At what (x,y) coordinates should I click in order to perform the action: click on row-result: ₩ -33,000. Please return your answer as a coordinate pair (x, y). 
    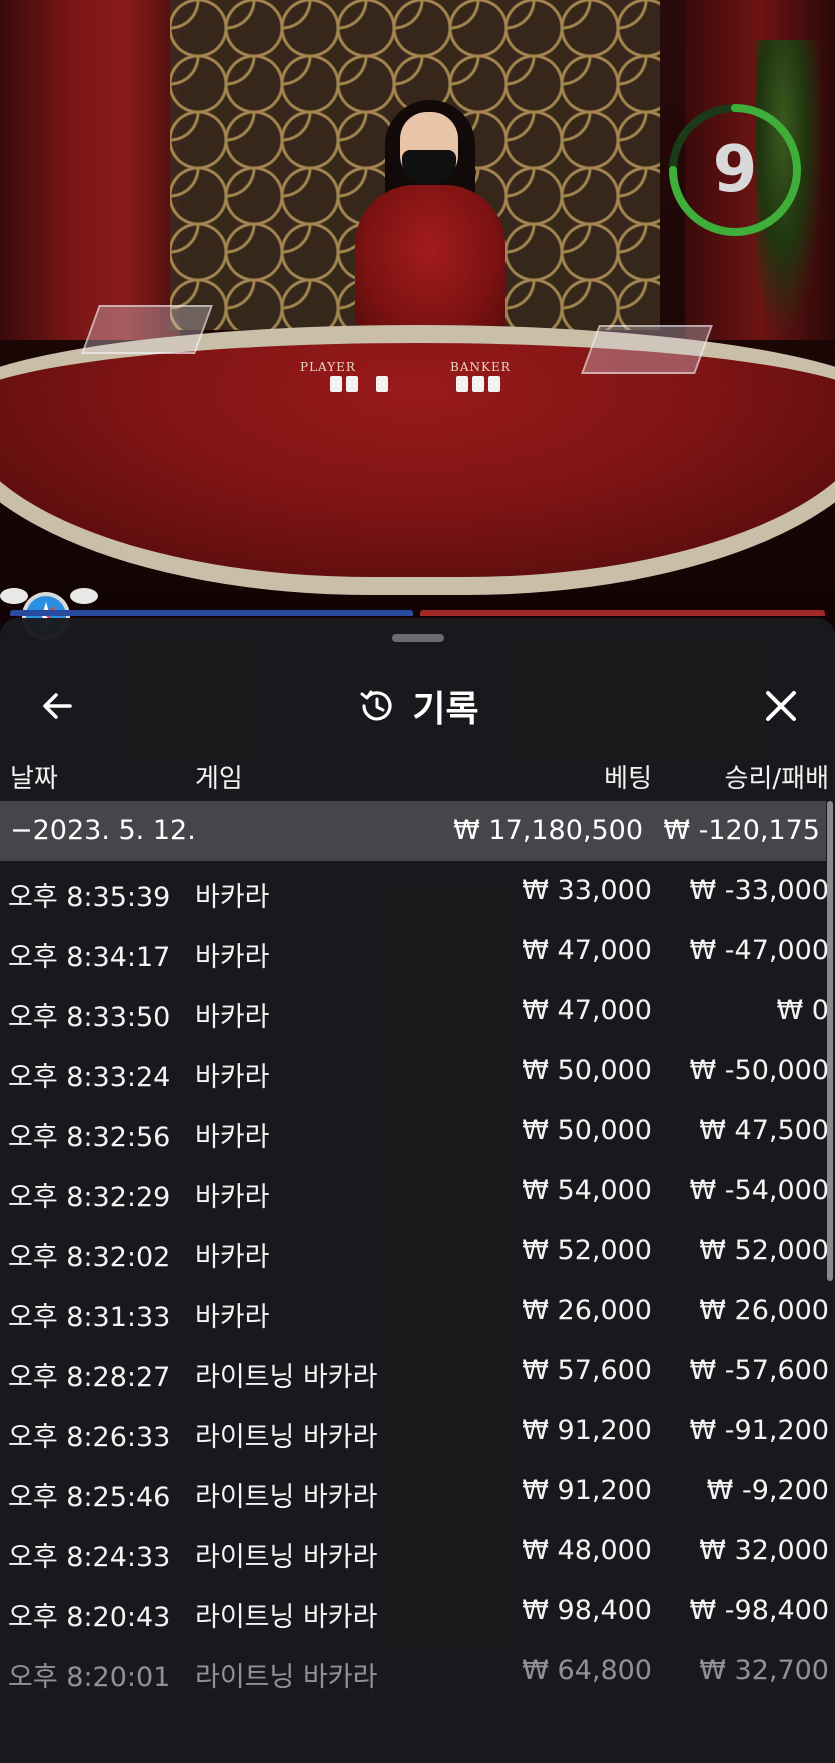
    Looking at the image, I should click on (759, 890).